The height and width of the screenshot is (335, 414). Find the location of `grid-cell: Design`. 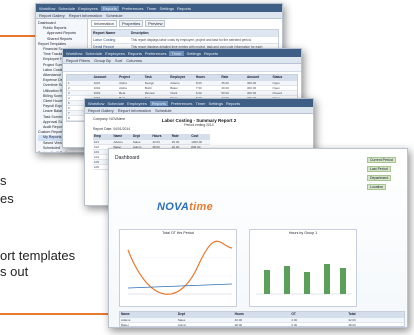

grid-cell: Design is located at coordinates (149, 83).